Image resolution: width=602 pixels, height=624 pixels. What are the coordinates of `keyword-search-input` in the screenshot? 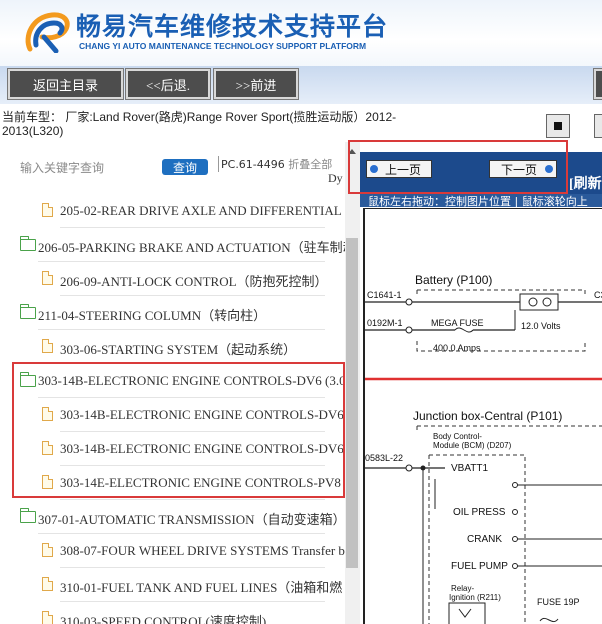 It's located at (90, 168).